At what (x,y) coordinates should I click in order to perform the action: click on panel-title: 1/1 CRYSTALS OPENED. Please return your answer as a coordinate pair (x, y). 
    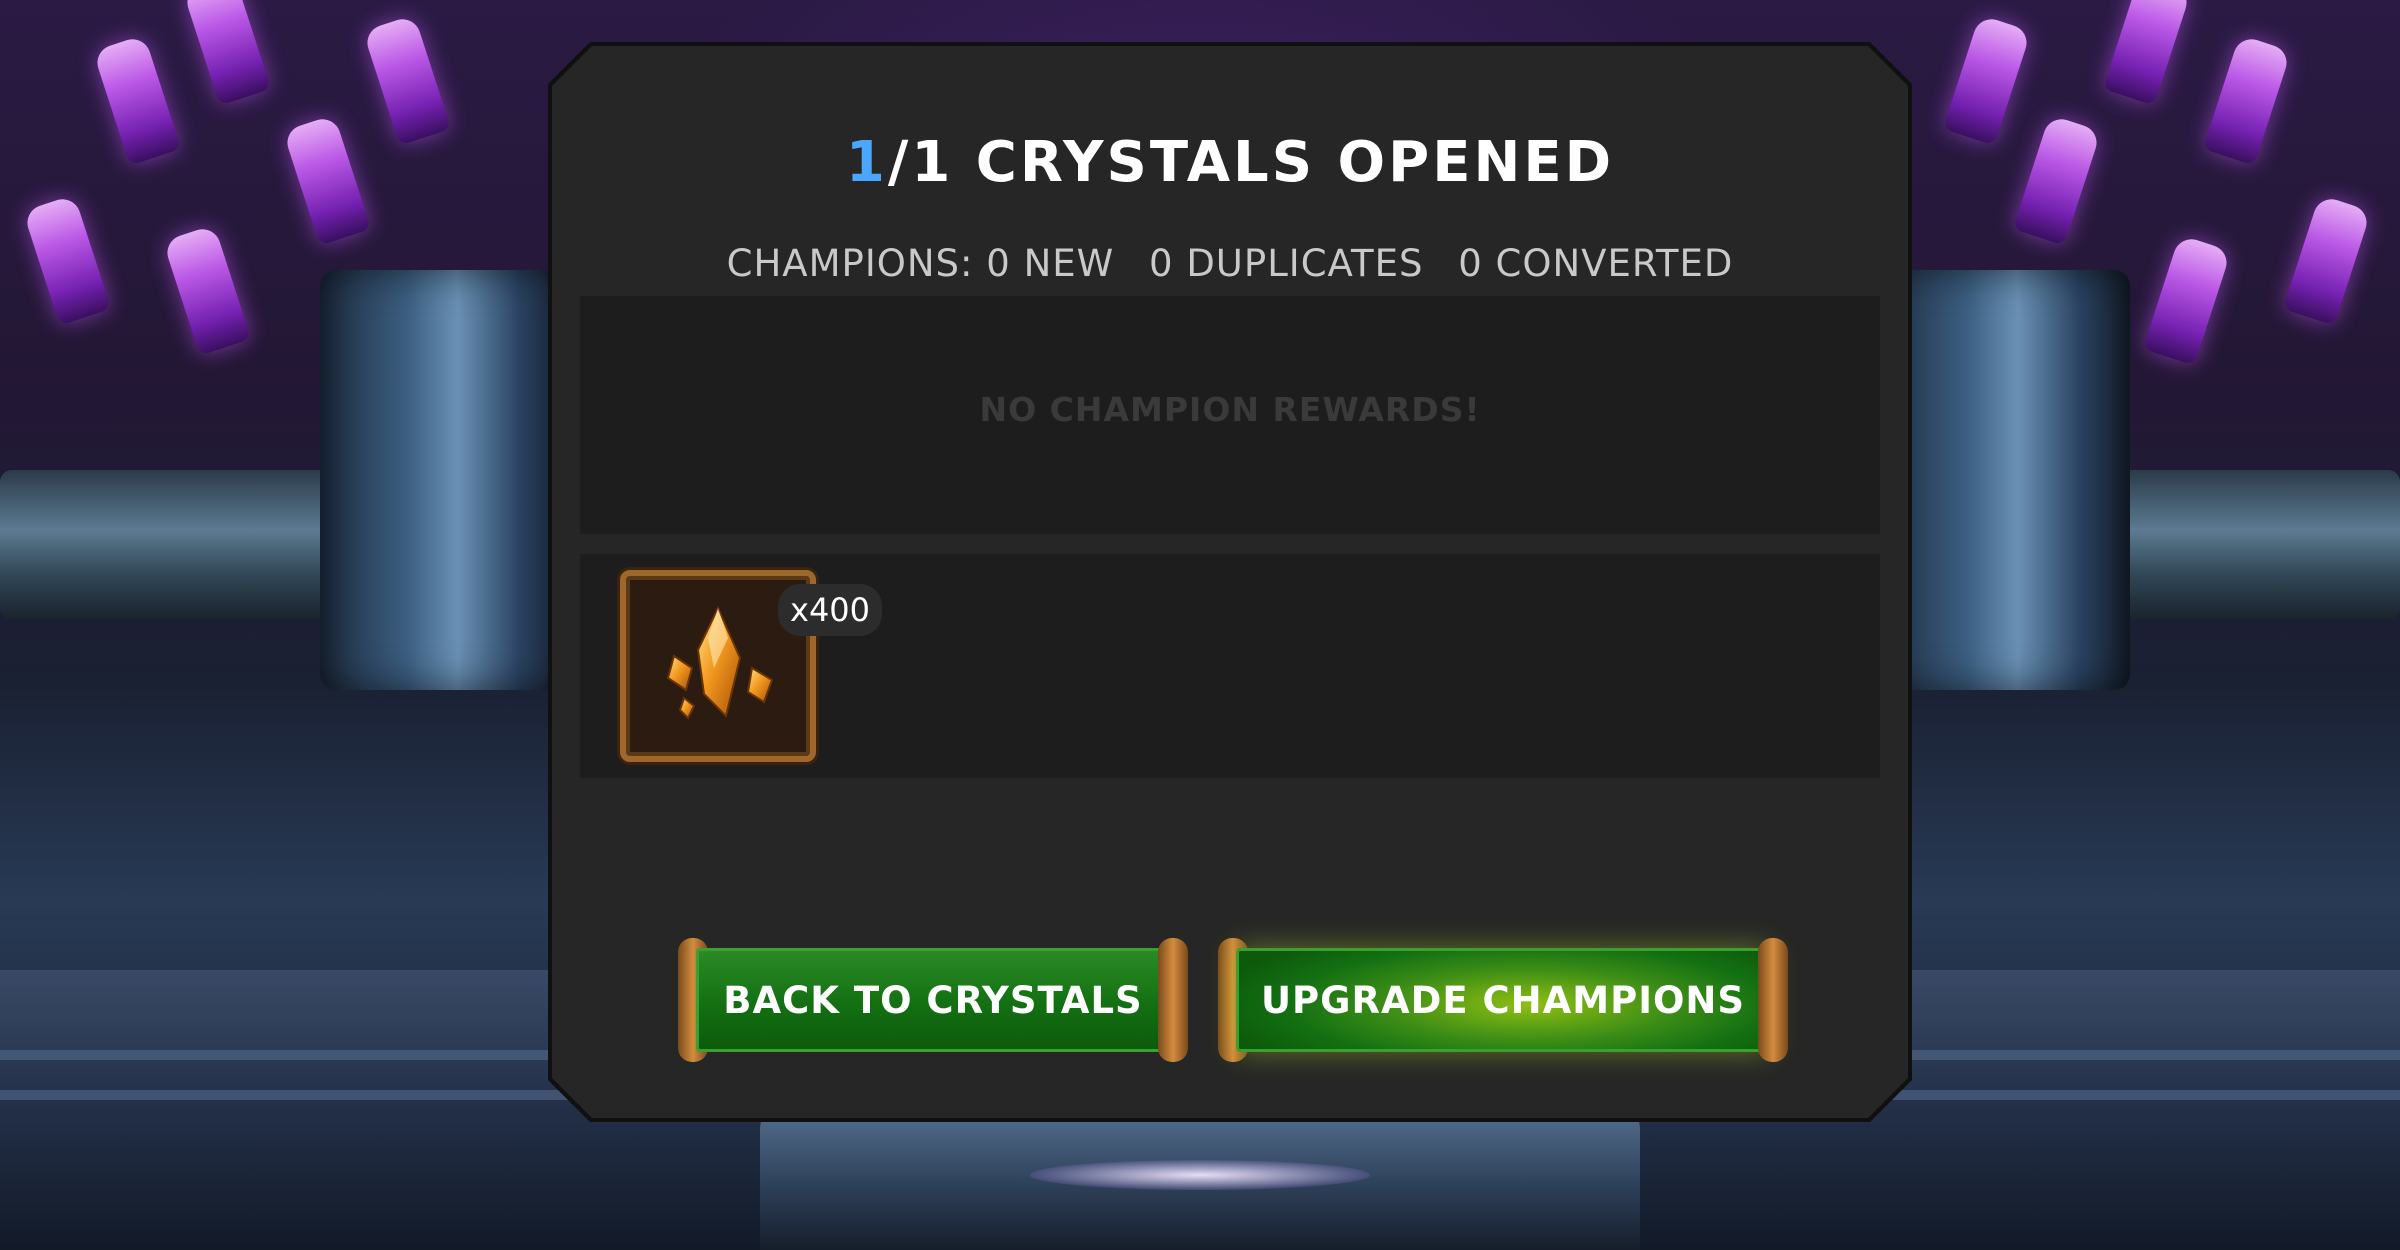
    Looking at the image, I should click on (1230, 162).